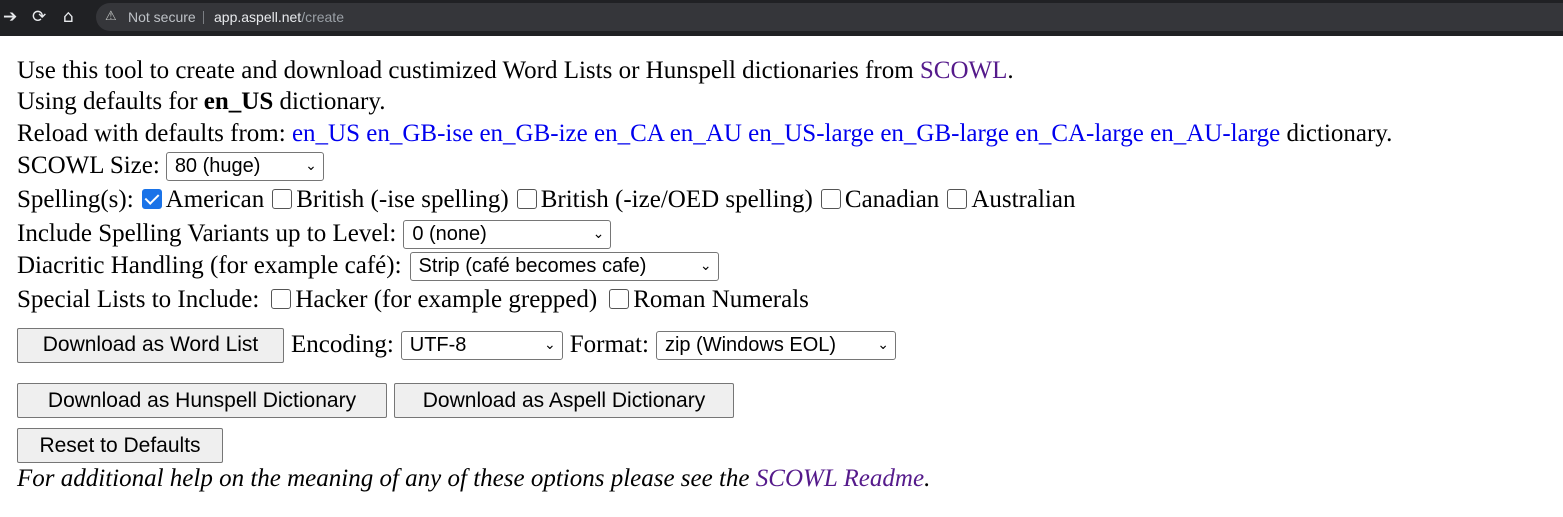  I want to click on checkbox-canadian, so click(830, 199).